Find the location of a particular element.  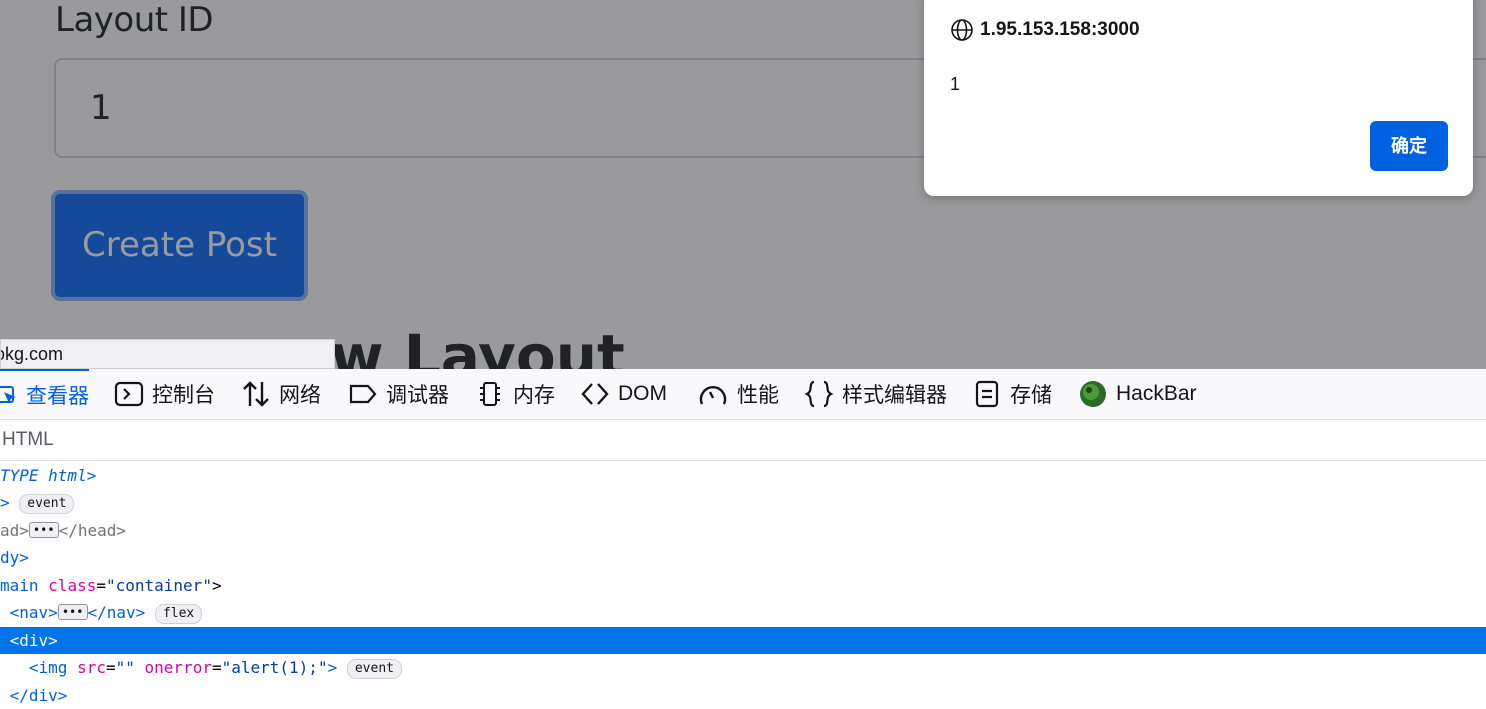

main-attr-value: "container" is located at coordinates (158, 585).